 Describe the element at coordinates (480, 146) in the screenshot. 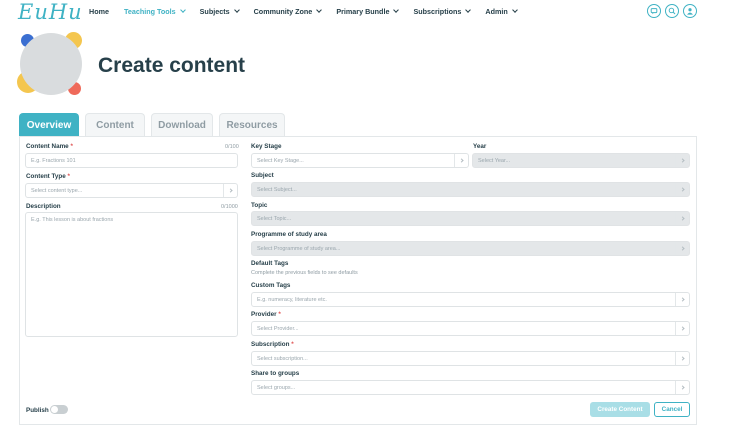

I see `year-label: Year` at that location.